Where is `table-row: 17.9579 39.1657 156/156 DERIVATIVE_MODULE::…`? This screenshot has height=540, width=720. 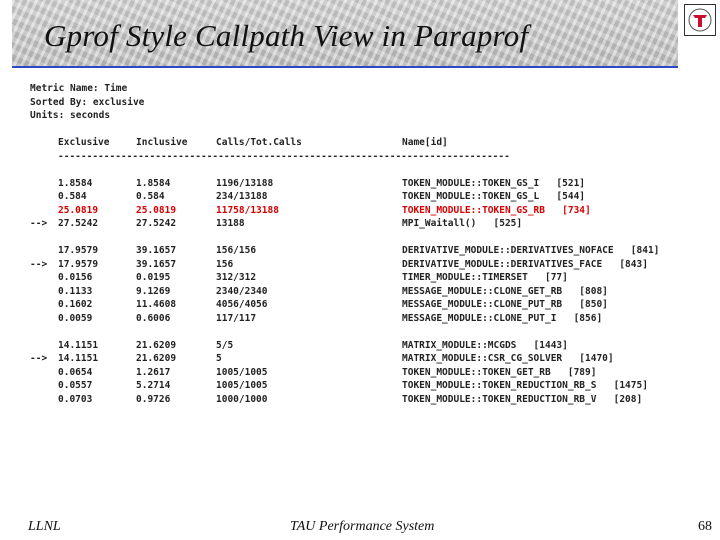
table-row: 17.9579 39.1657 156/156 DERIVATIVE_MODULE::… is located at coordinates (355, 251).